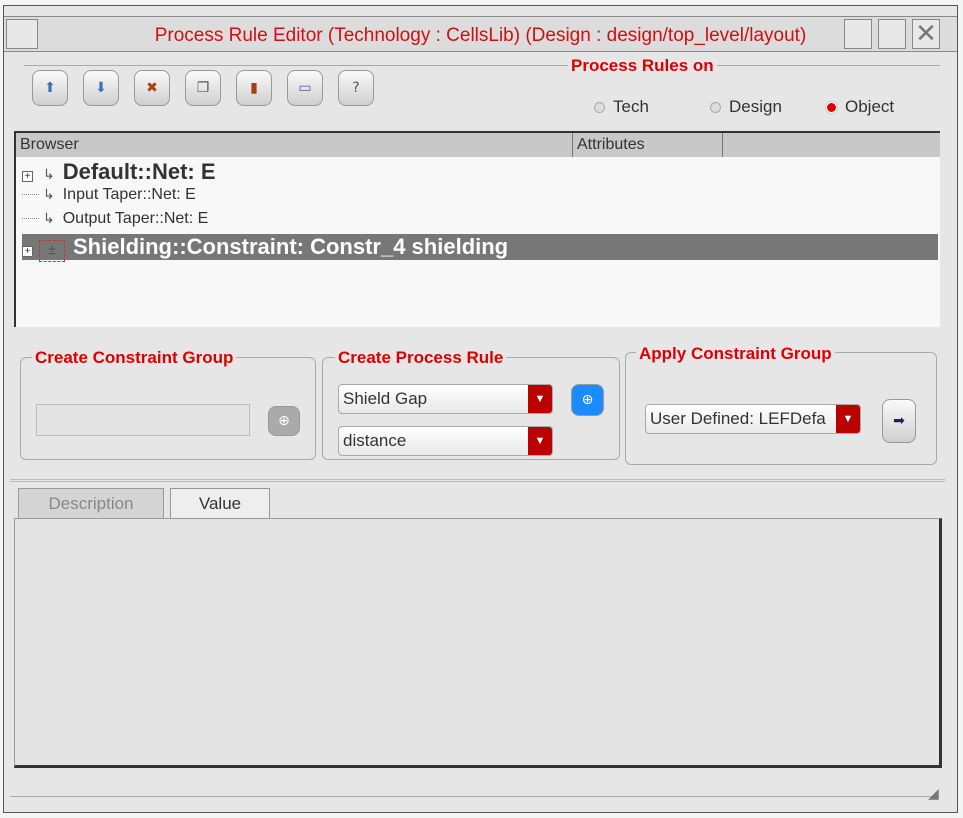 This screenshot has width=963, height=818. I want to click on constraint-group-value: User Defined: LEFDefa, so click(738, 418).